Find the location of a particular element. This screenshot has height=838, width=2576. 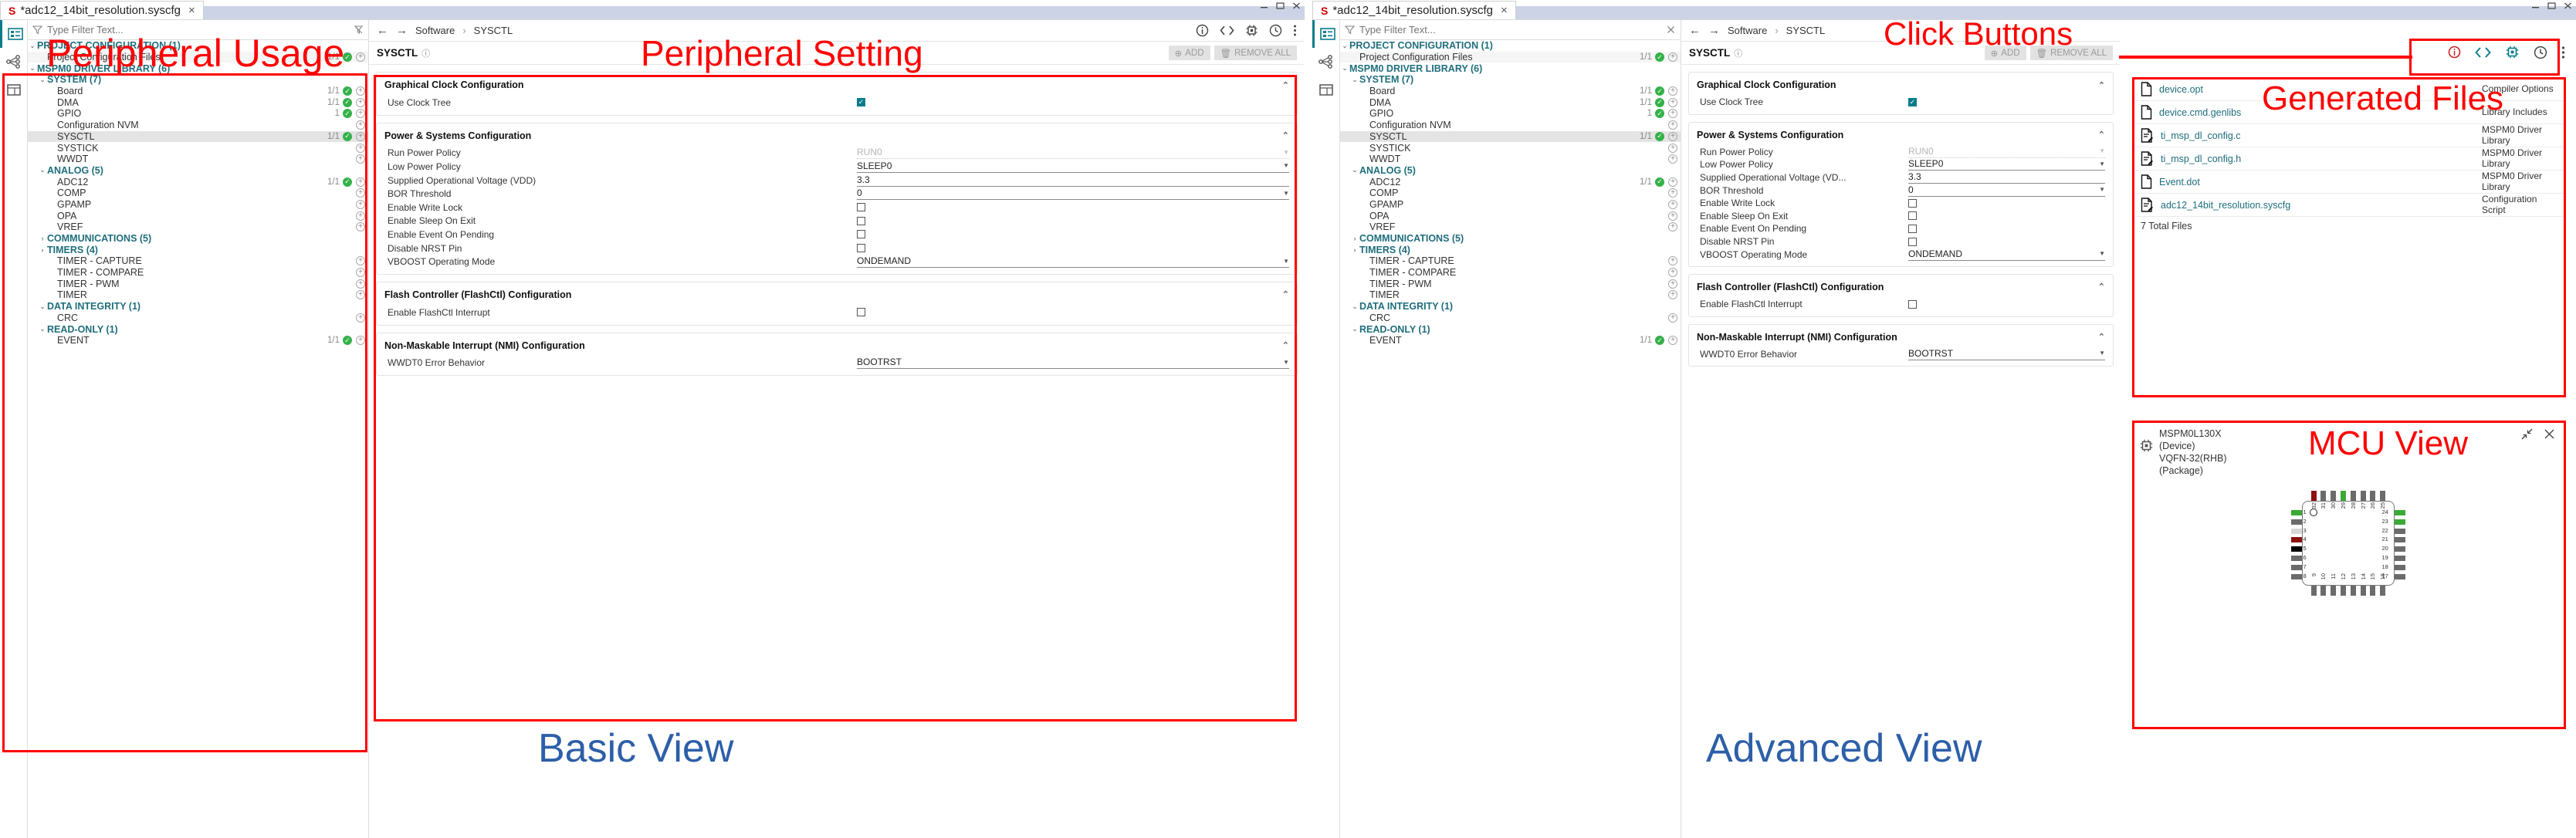

generated-file-name: ti_msp_dl_config.c is located at coordinates (2201, 135).